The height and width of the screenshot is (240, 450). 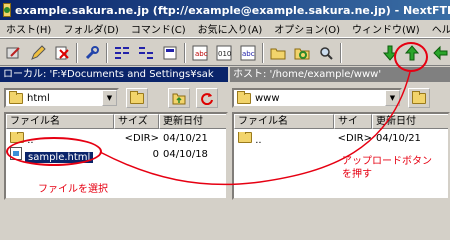 What do you see at coordinates (73, 189) in the screenshot?
I see `select-file-note: ファイルを選択` at bounding box center [73, 189].